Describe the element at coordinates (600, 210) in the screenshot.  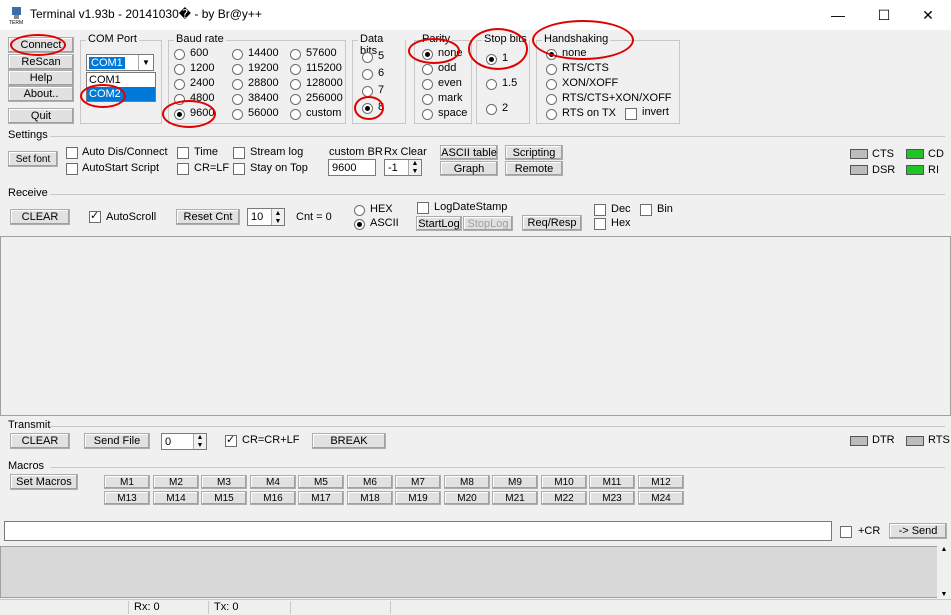
I see `dec-checkbox` at that location.